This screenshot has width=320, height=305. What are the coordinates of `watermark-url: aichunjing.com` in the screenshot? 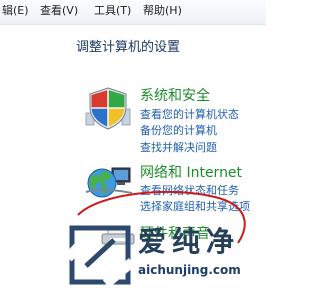 It's located at (189, 270).